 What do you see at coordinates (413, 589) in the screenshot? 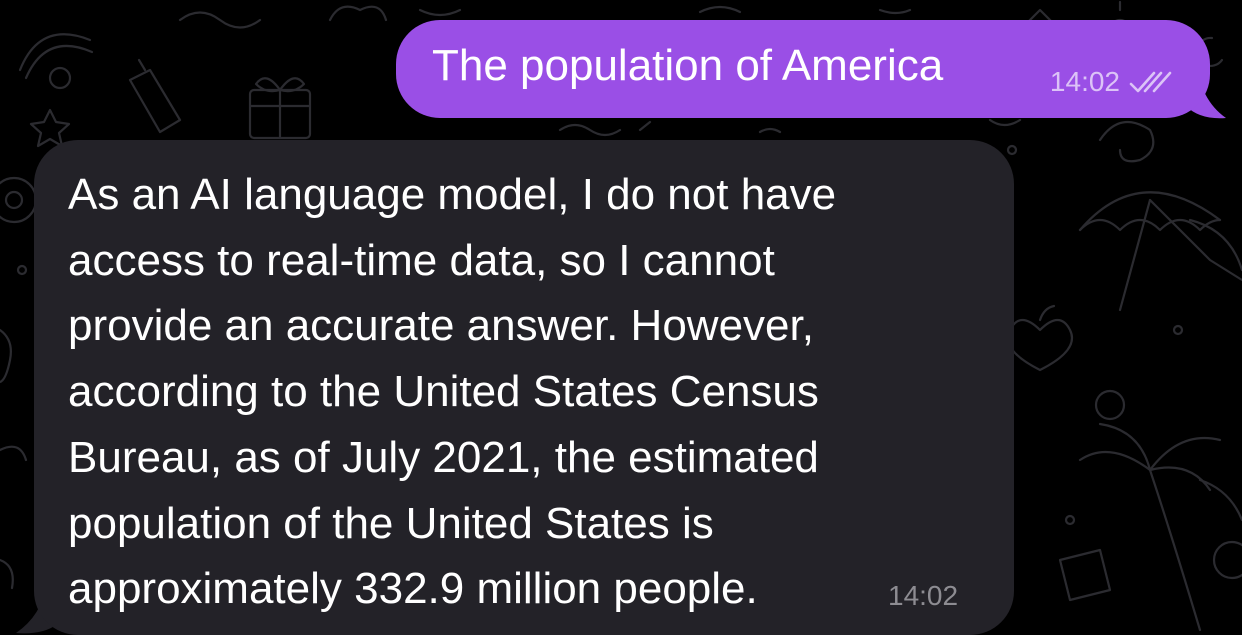
I see `incoming-message-line: approximately 332.9 million people.` at bounding box center [413, 589].